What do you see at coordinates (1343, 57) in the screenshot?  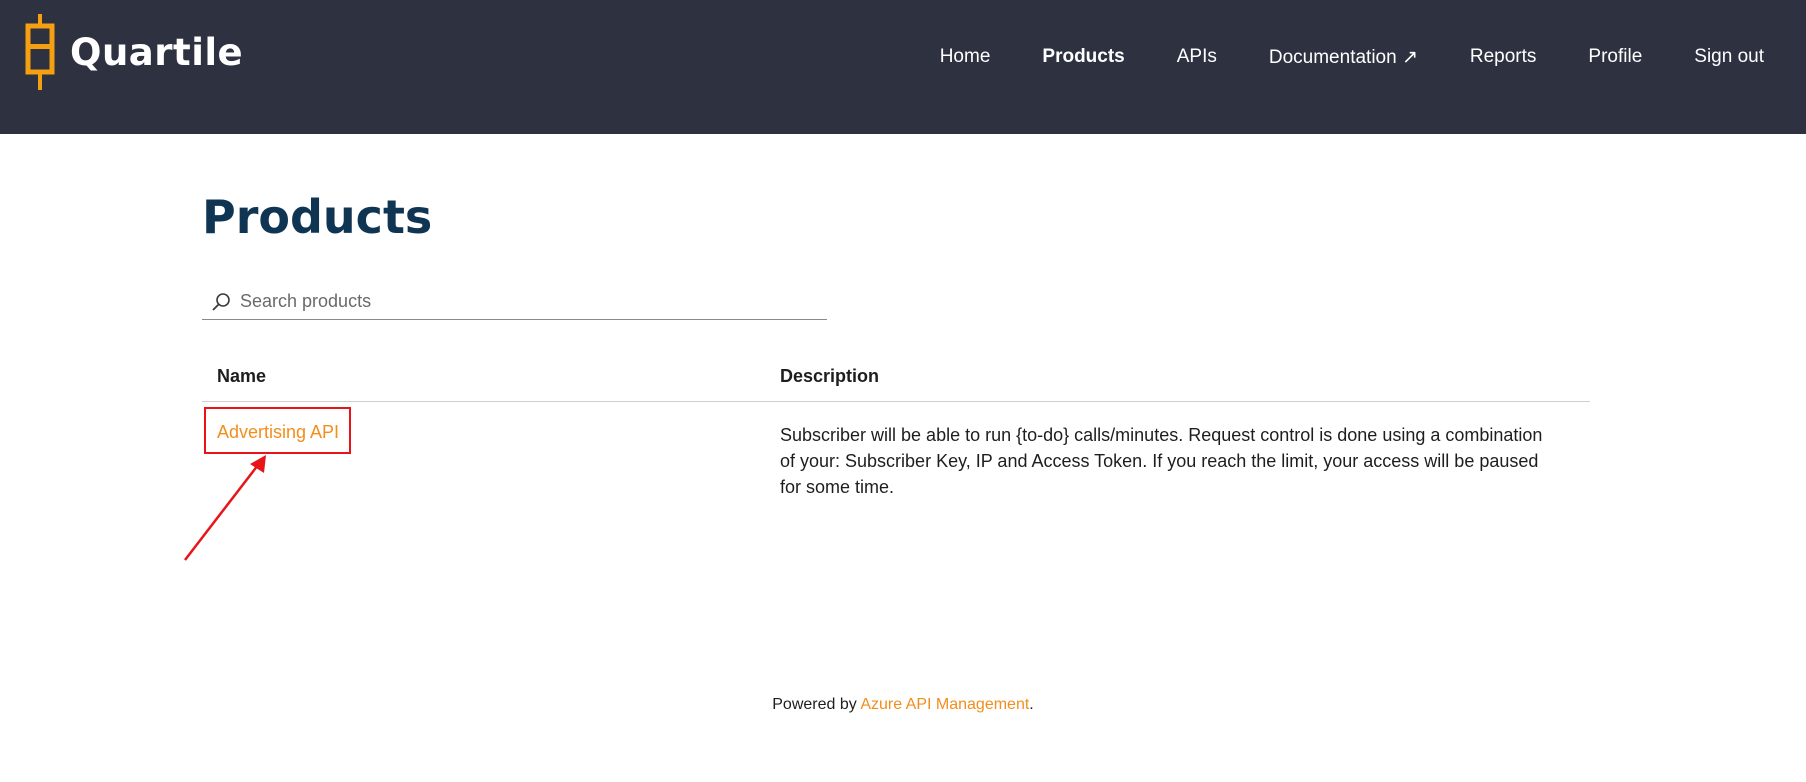 I see `nav-documentation: Documentation ↗` at bounding box center [1343, 57].